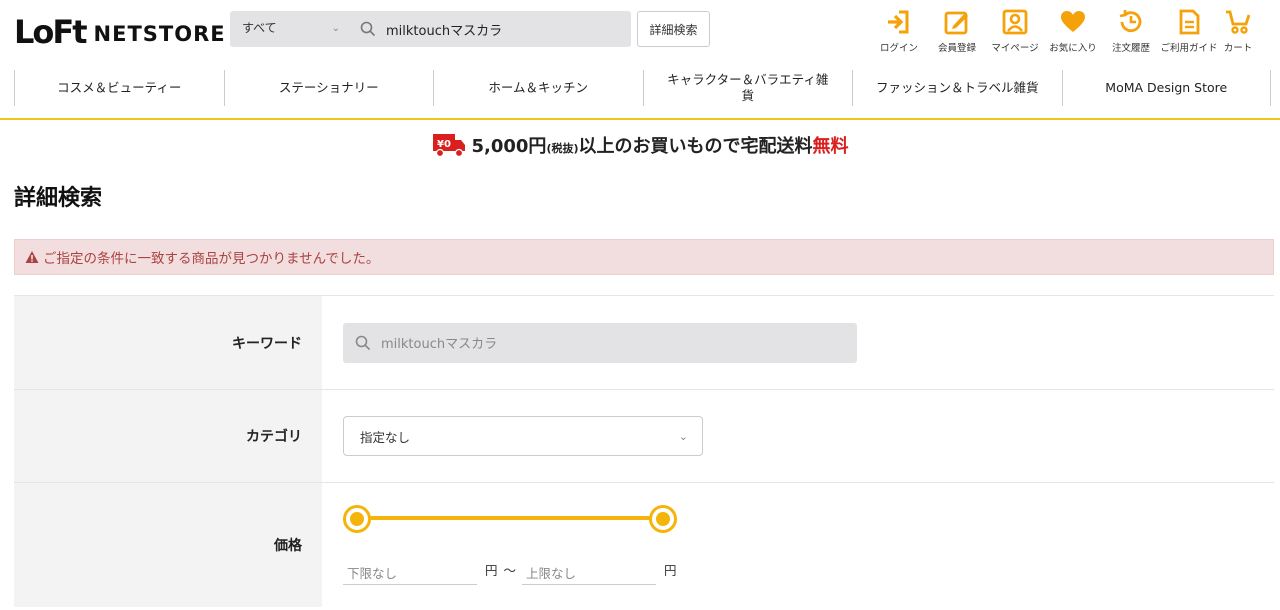  Describe the element at coordinates (1015, 22) in the screenshot. I see `mypage-icon` at that location.